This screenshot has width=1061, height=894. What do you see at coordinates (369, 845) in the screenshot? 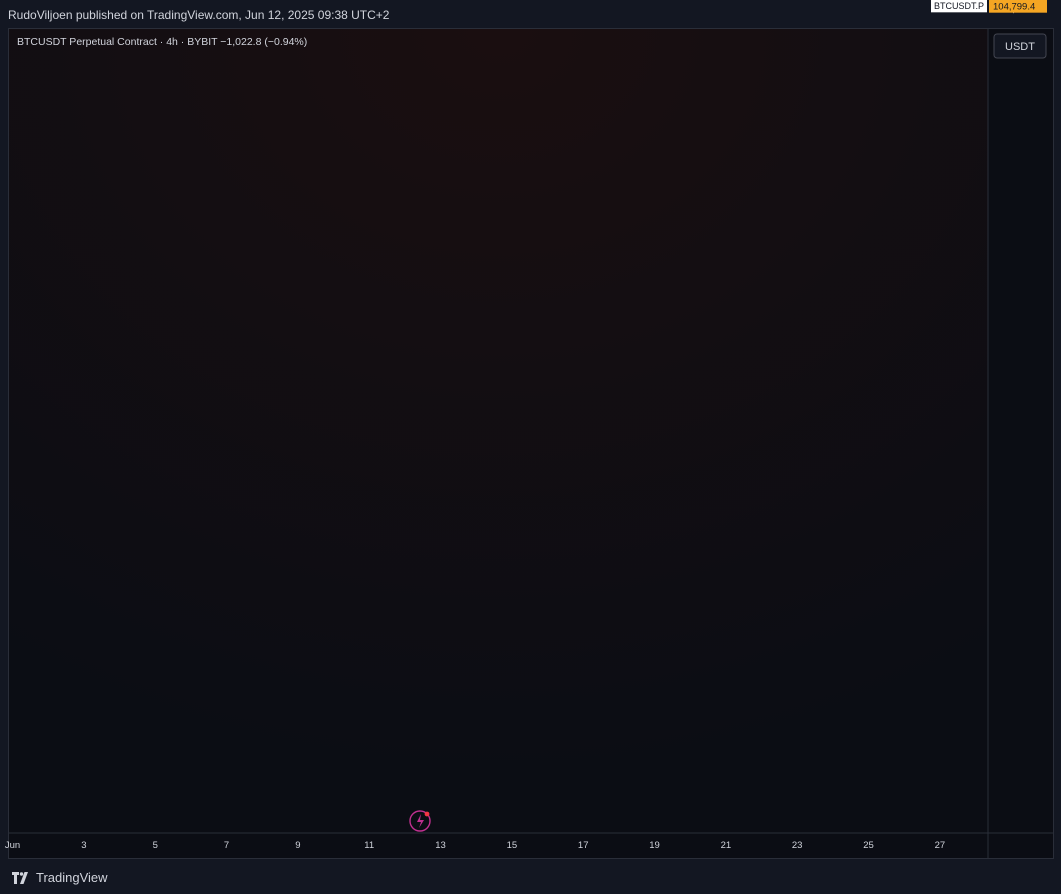
I see `time-tick-label: 11` at bounding box center [369, 845].